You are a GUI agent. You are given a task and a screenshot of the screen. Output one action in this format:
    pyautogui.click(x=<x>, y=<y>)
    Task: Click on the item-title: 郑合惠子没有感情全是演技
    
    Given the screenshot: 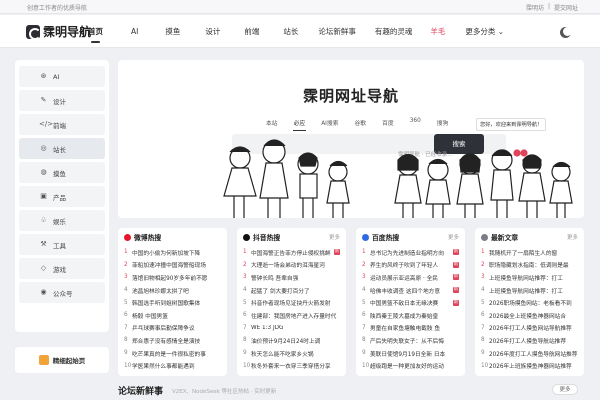 What is the action you would take?
    pyautogui.click(x=166, y=341)
    